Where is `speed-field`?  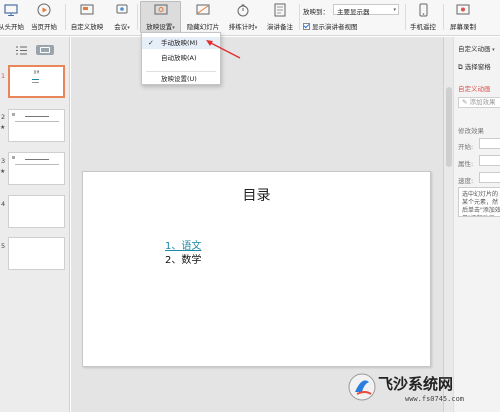 speed-field is located at coordinates (489, 177).